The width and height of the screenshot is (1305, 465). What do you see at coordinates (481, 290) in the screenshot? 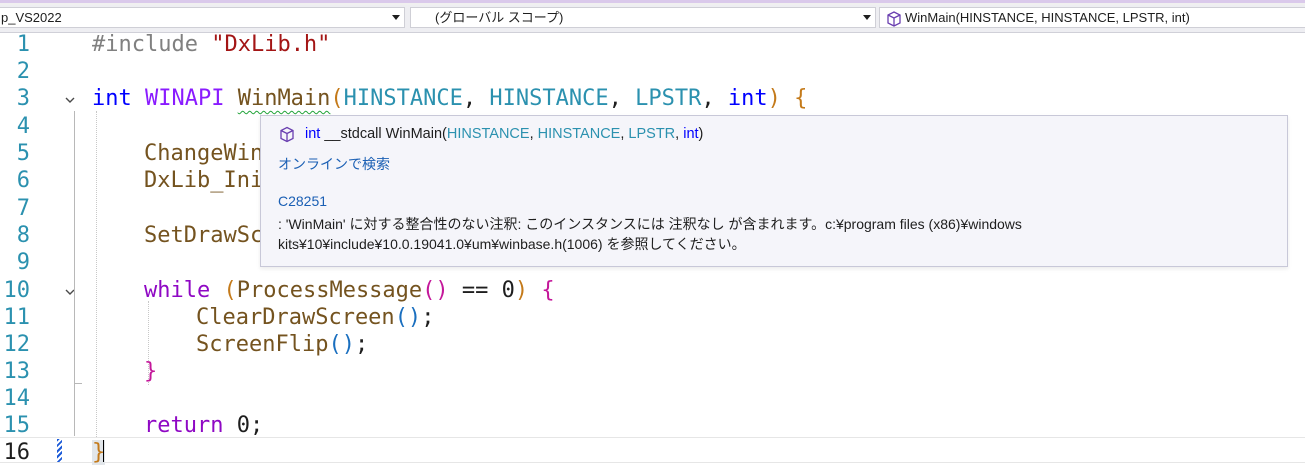
I see `expression: == 0` at bounding box center [481, 290].